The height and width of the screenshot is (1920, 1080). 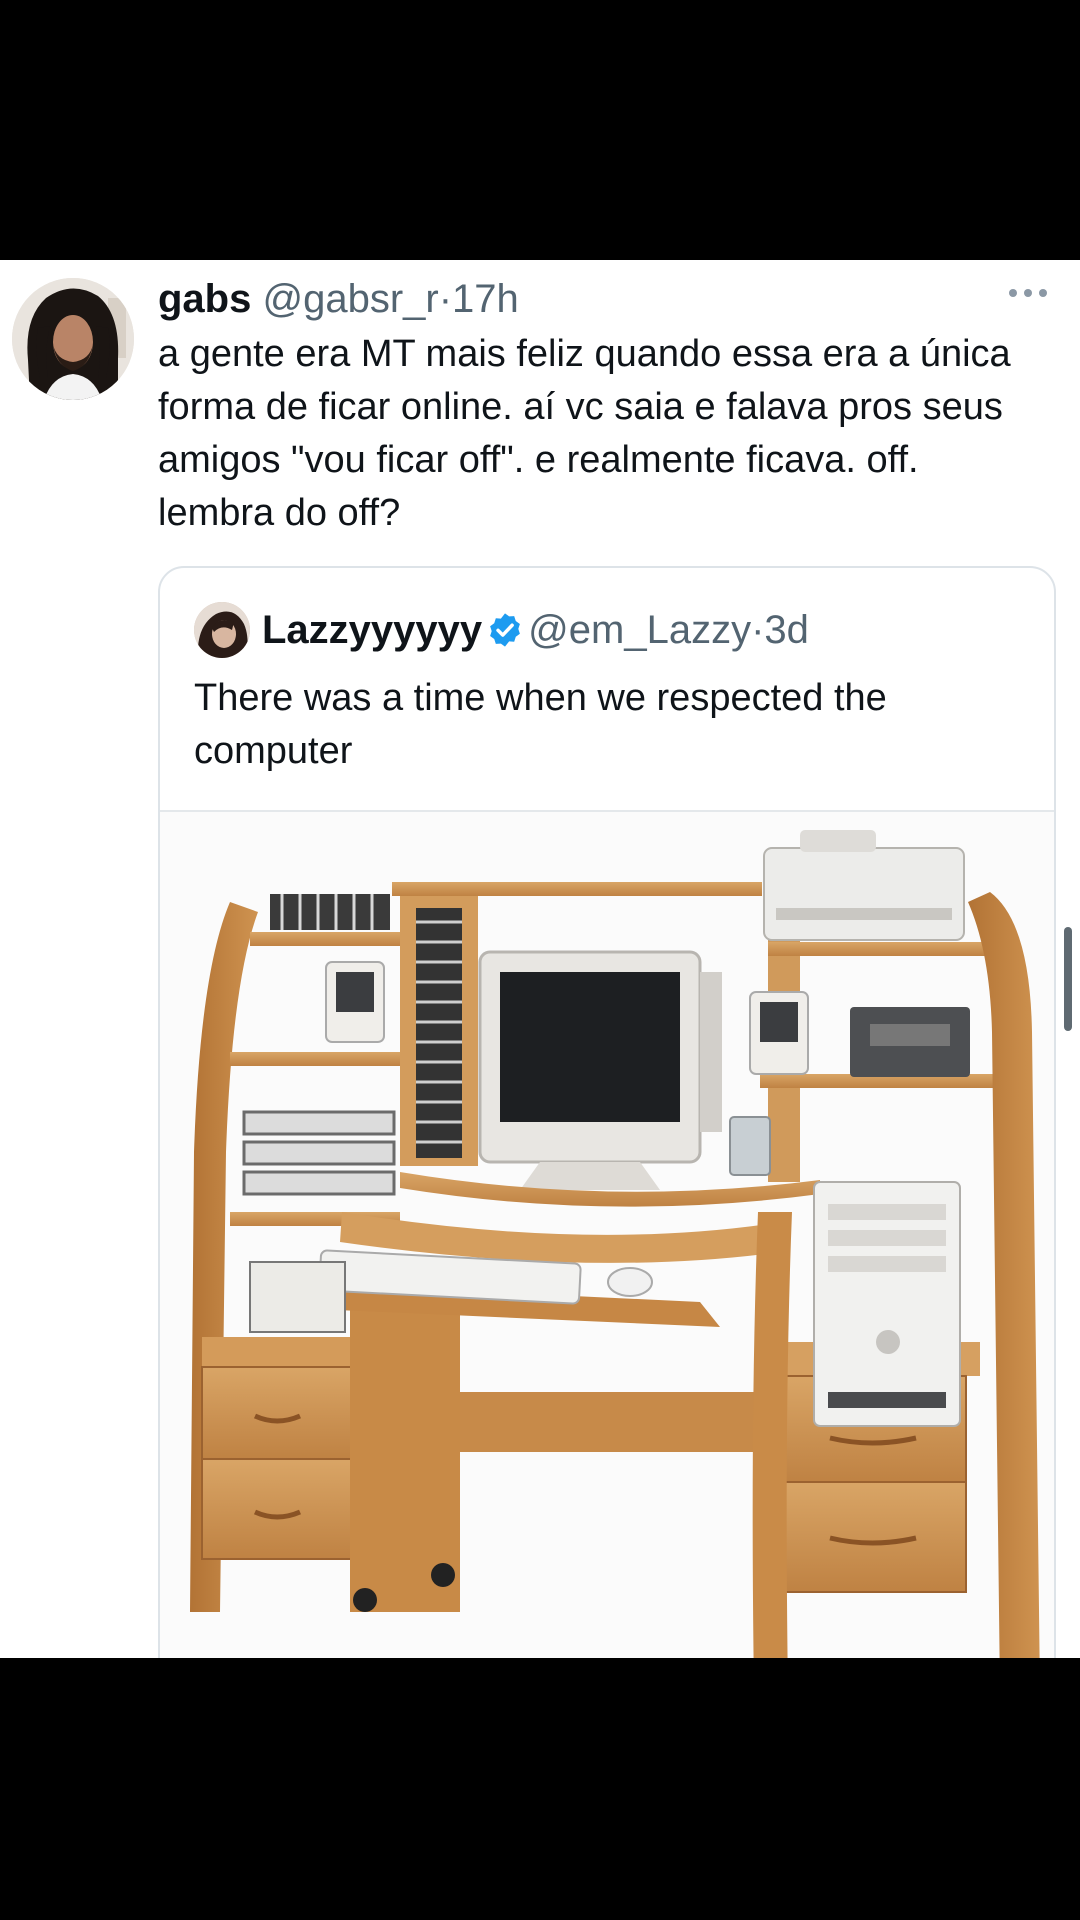 I want to click on quote-author-avatar, so click(x=222, y=630).